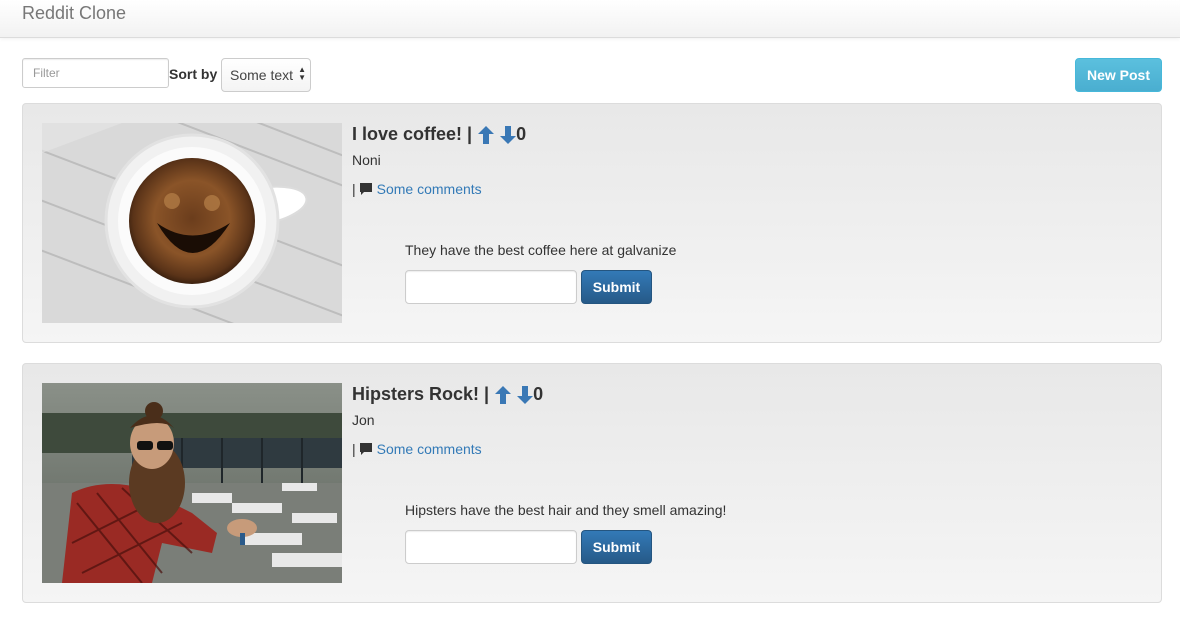 This screenshot has height=617, width=1180. I want to click on sort-select: Some text ▲ ▼, so click(266, 75).